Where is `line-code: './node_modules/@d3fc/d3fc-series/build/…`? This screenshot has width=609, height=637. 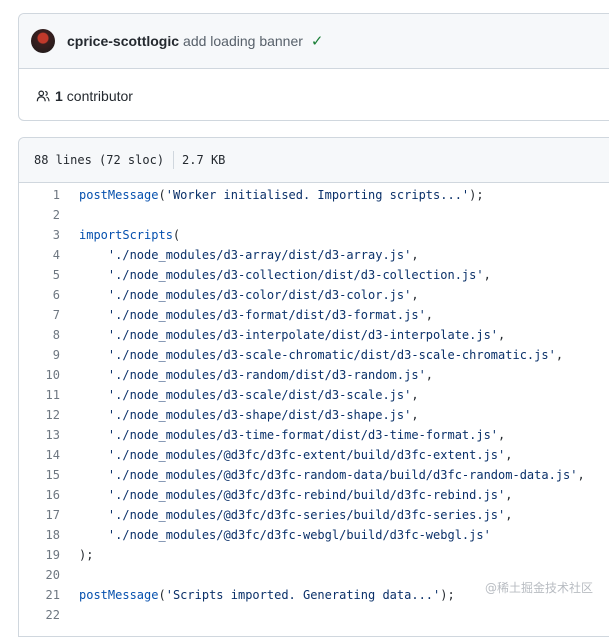
line-code: './node_modules/@d3fc/d3fc-series/build/… is located at coordinates (286, 515).